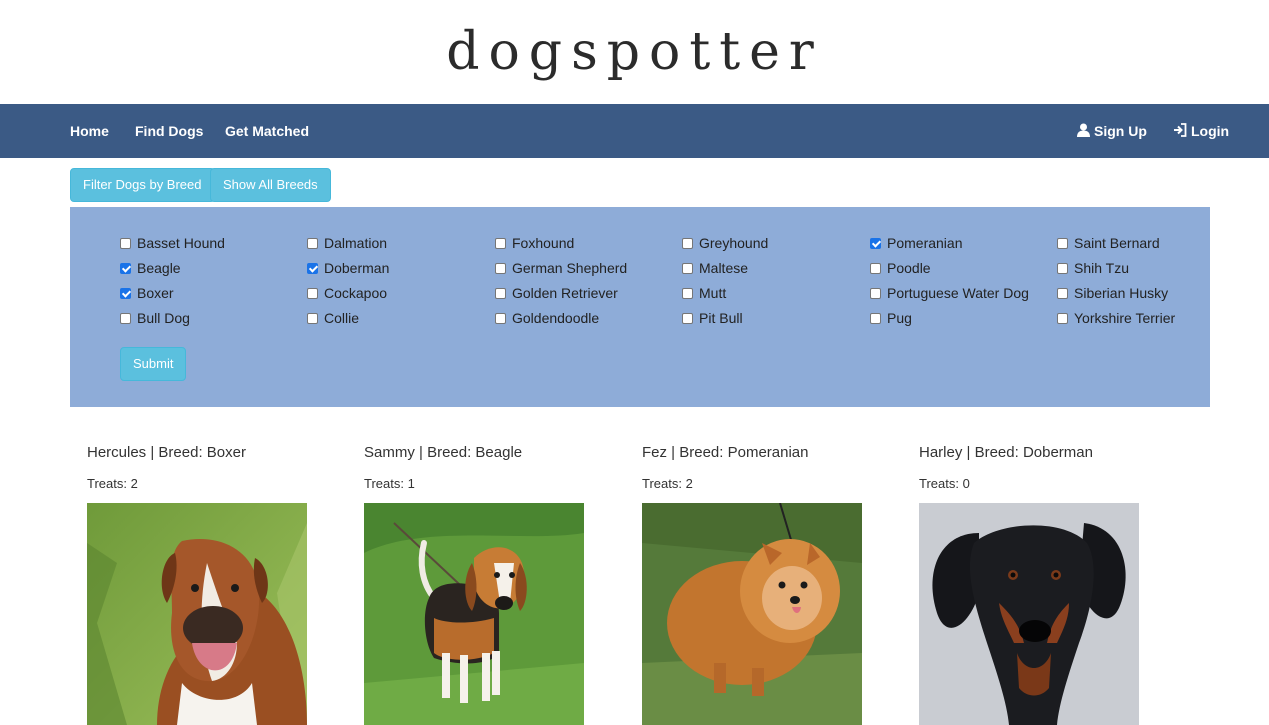  What do you see at coordinates (899, 318) in the screenshot?
I see `breed-label: Pug` at bounding box center [899, 318].